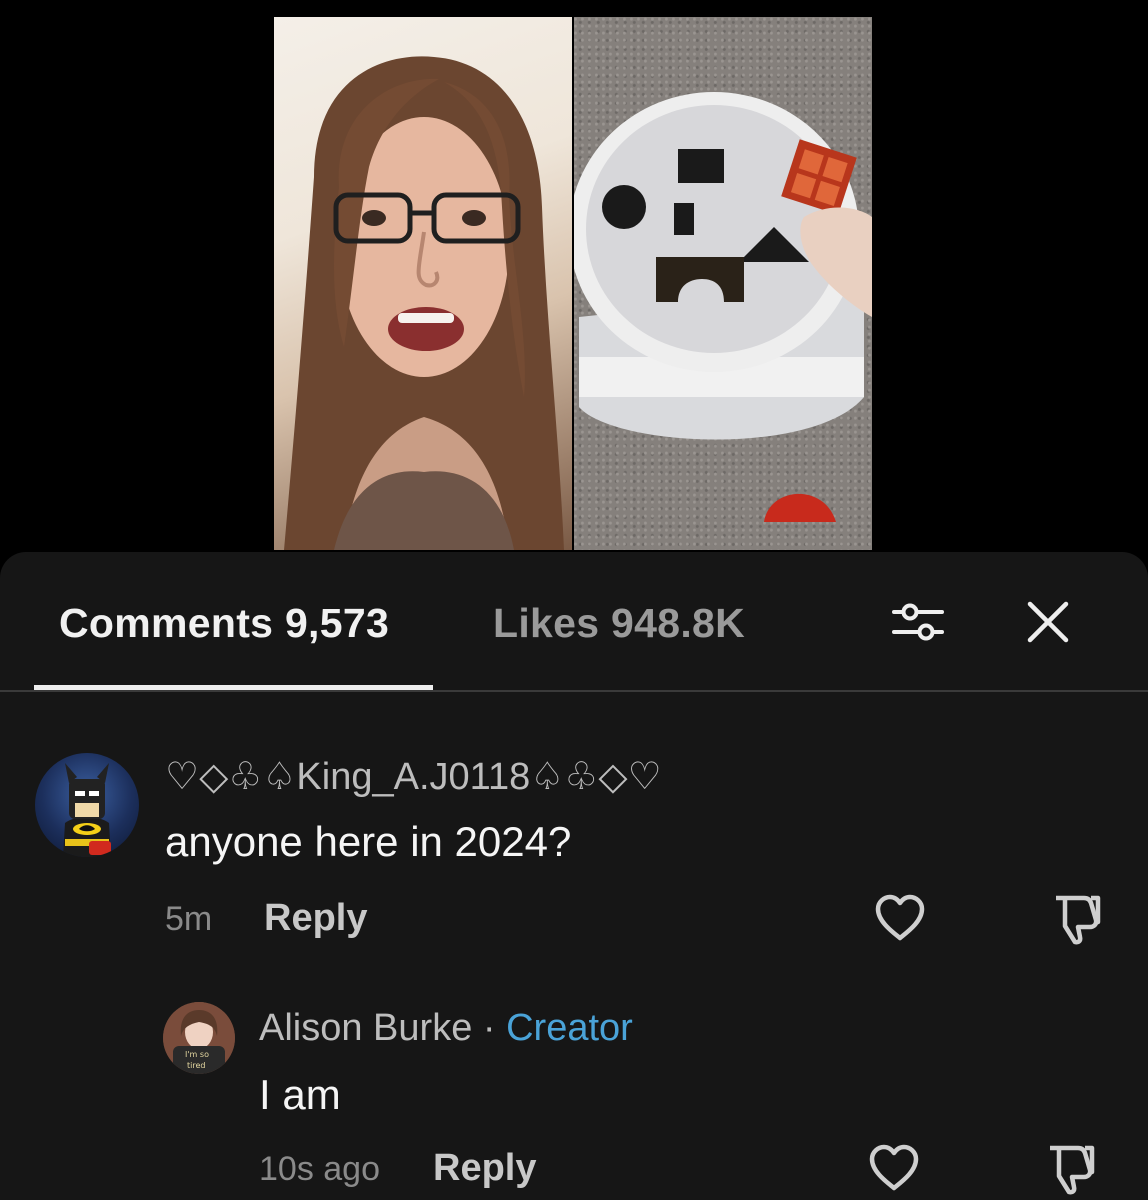 This screenshot has height=1200, width=1148. What do you see at coordinates (196, 1065) in the screenshot?
I see `avatar-text-line2: tired` at bounding box center [196, 1065].